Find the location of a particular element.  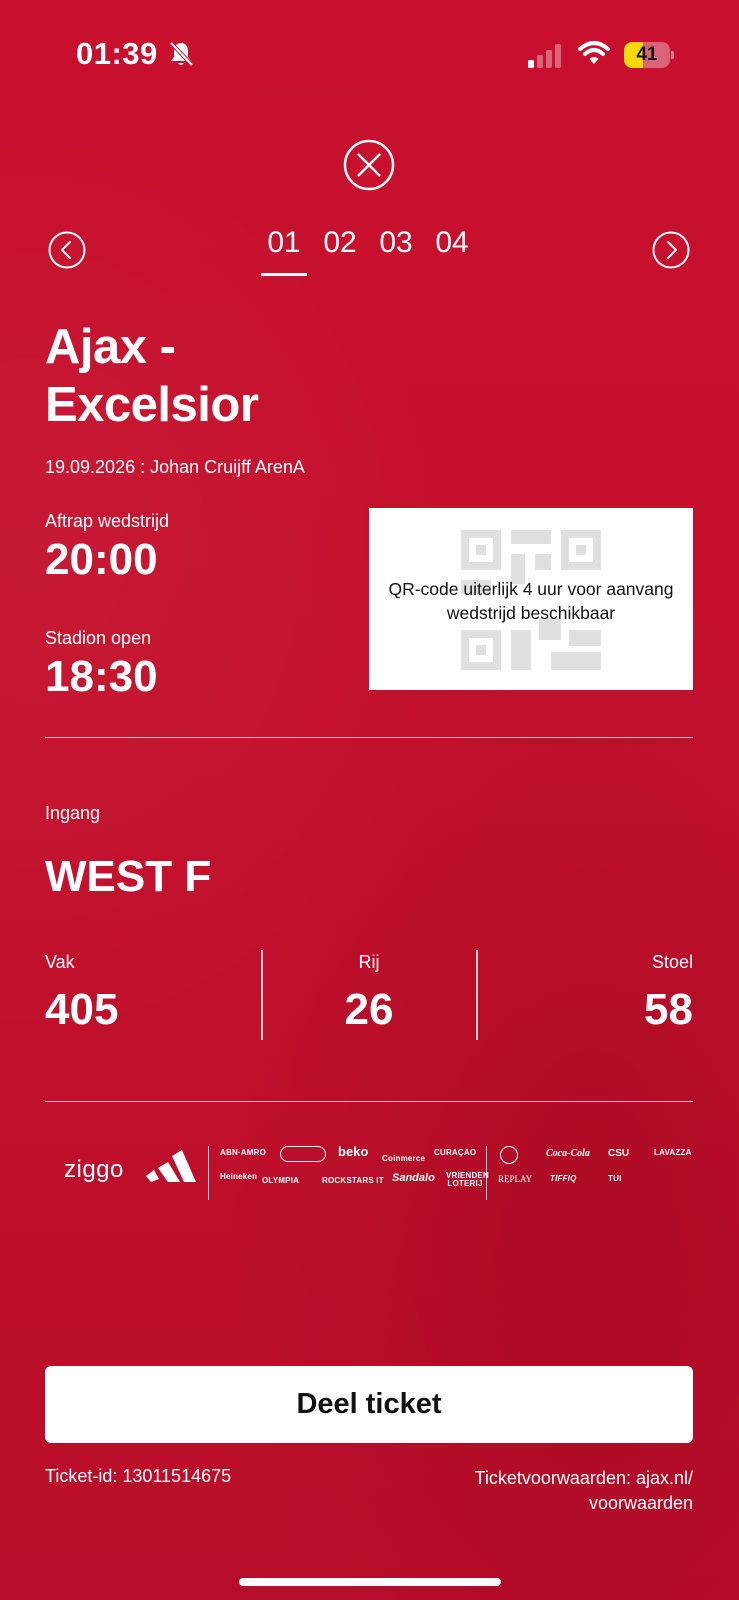

bmw-logo-icon is located at coordinates (509, 1155).